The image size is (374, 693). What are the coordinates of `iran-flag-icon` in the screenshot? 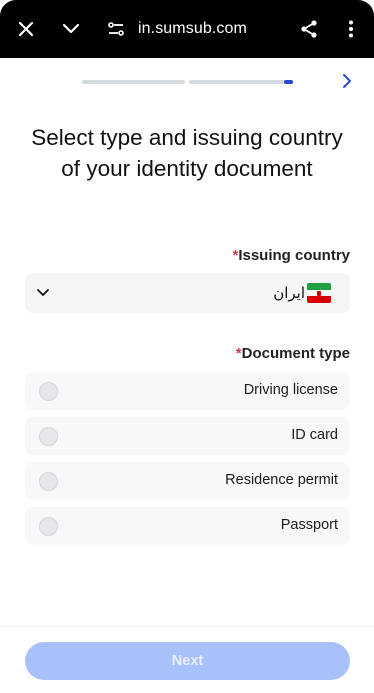 It's located at (319, 293).